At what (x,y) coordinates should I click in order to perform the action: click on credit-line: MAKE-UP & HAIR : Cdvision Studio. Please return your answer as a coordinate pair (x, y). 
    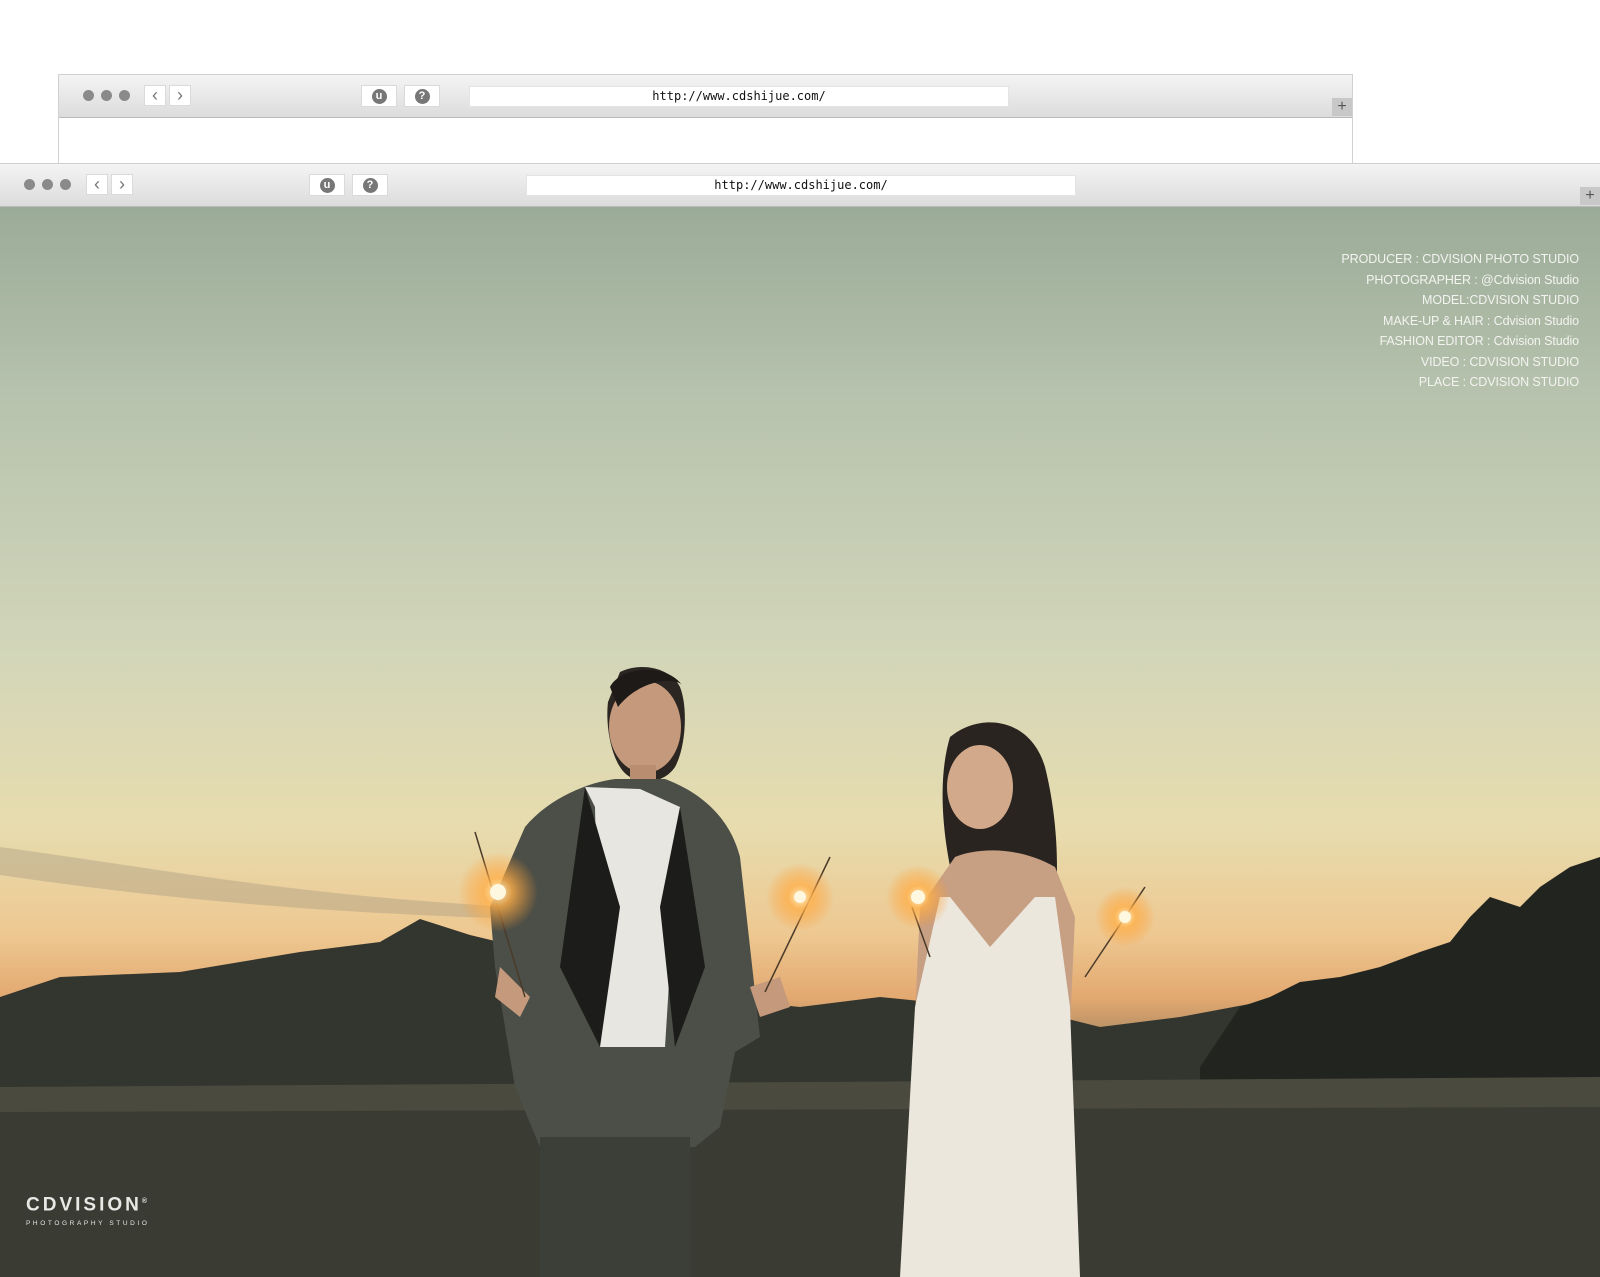
    Looking at the image, I should click on (1481, 320).